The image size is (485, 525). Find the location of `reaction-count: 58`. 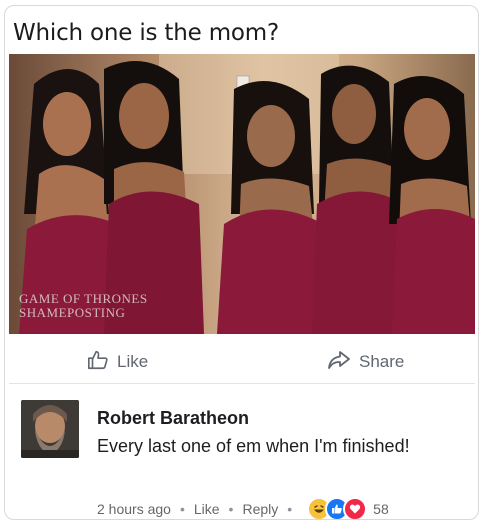

reaction-count: 58 is located at coordinates (381, 509).